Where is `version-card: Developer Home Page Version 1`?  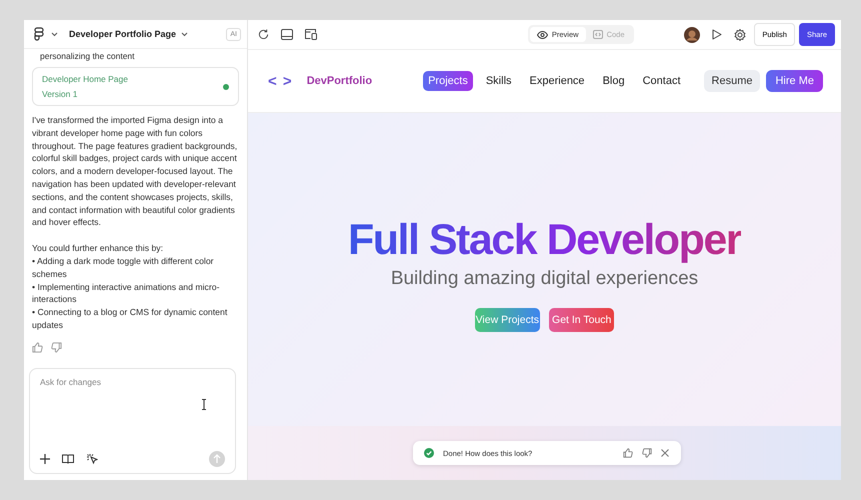
version-card: Developer Home Page Version 1 is located at coordinates (135, 86).